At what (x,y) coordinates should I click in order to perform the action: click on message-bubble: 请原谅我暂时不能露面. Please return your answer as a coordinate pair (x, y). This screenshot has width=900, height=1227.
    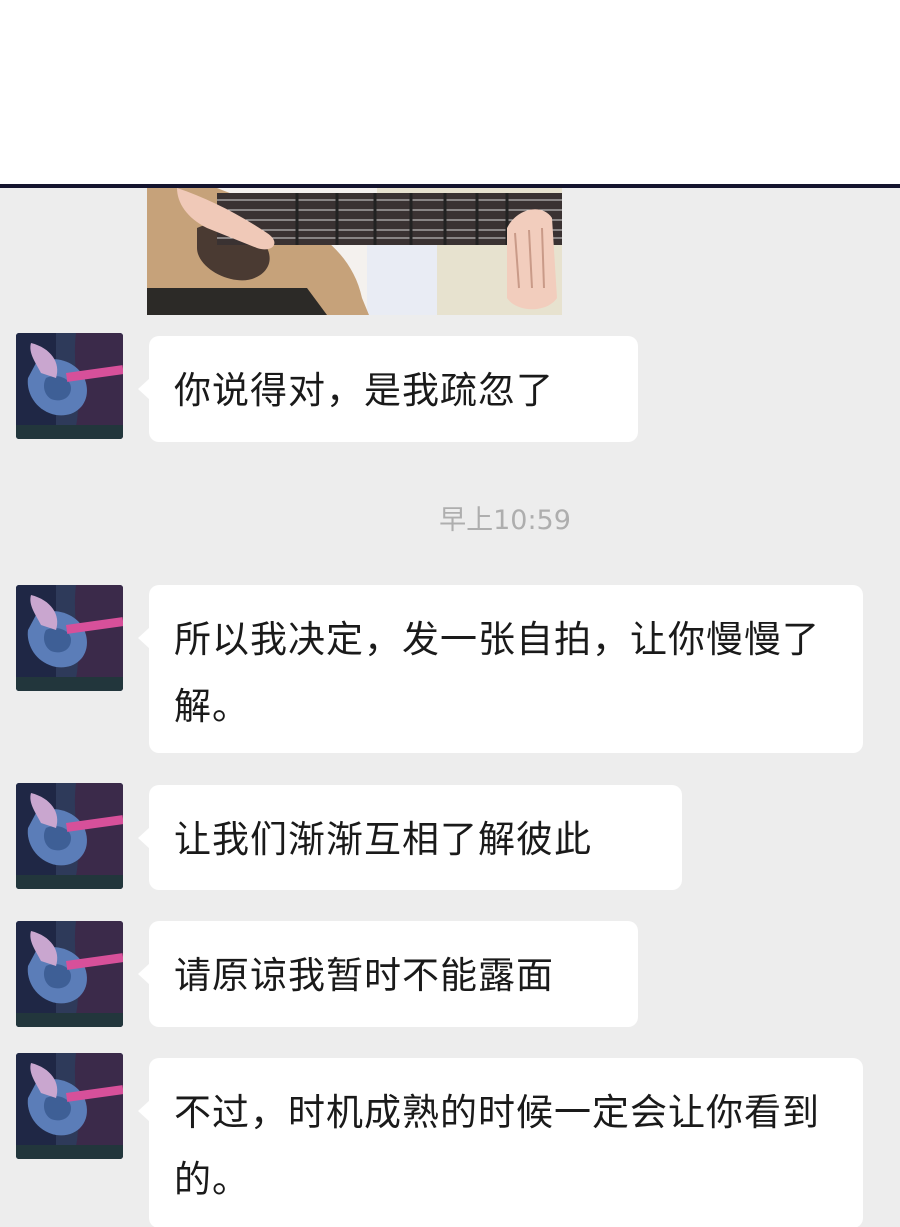
    Looking at the image, I should click on (388, 974).